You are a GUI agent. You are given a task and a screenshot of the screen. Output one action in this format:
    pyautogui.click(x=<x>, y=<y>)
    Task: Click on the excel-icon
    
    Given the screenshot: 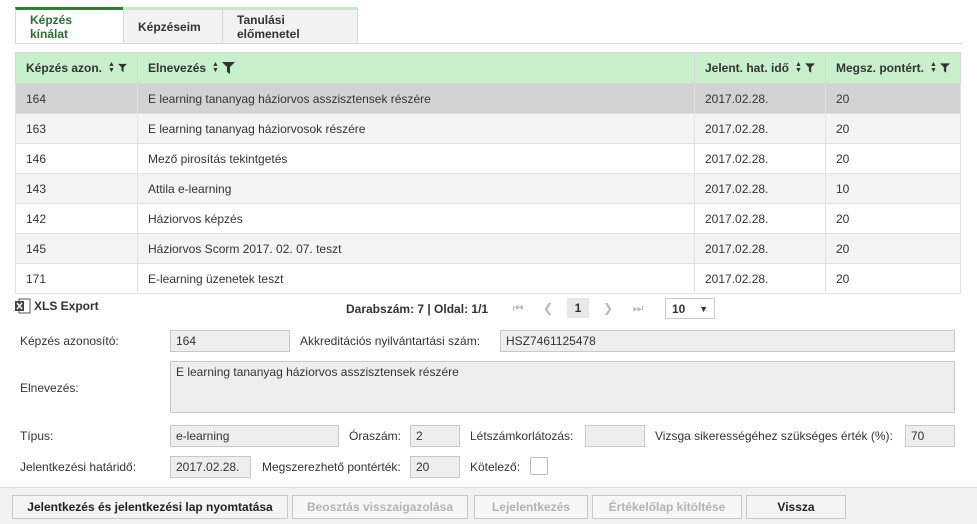 What is the action you would take?
    pyautogui.click(x=23, y=306)
    